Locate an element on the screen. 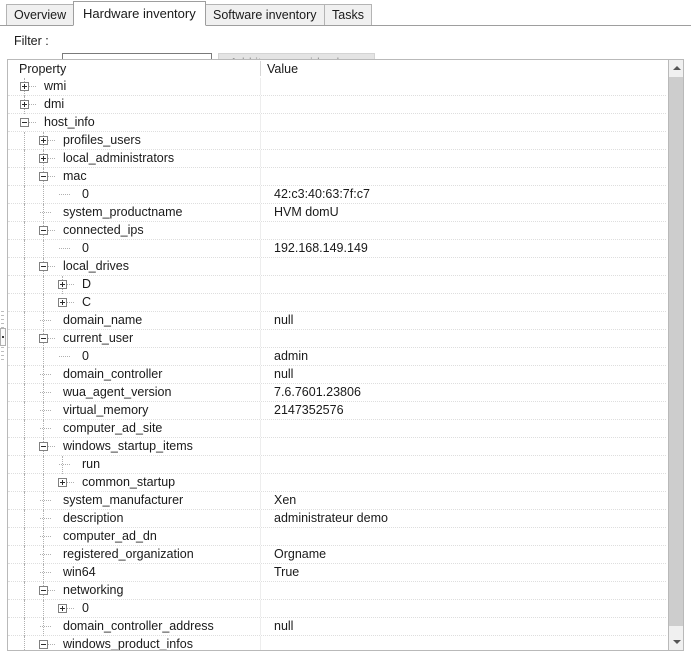 Image resolution: width=691 pixels, height=658 pixels. tree-row: domain_name null is located at coordinates (337, 321).